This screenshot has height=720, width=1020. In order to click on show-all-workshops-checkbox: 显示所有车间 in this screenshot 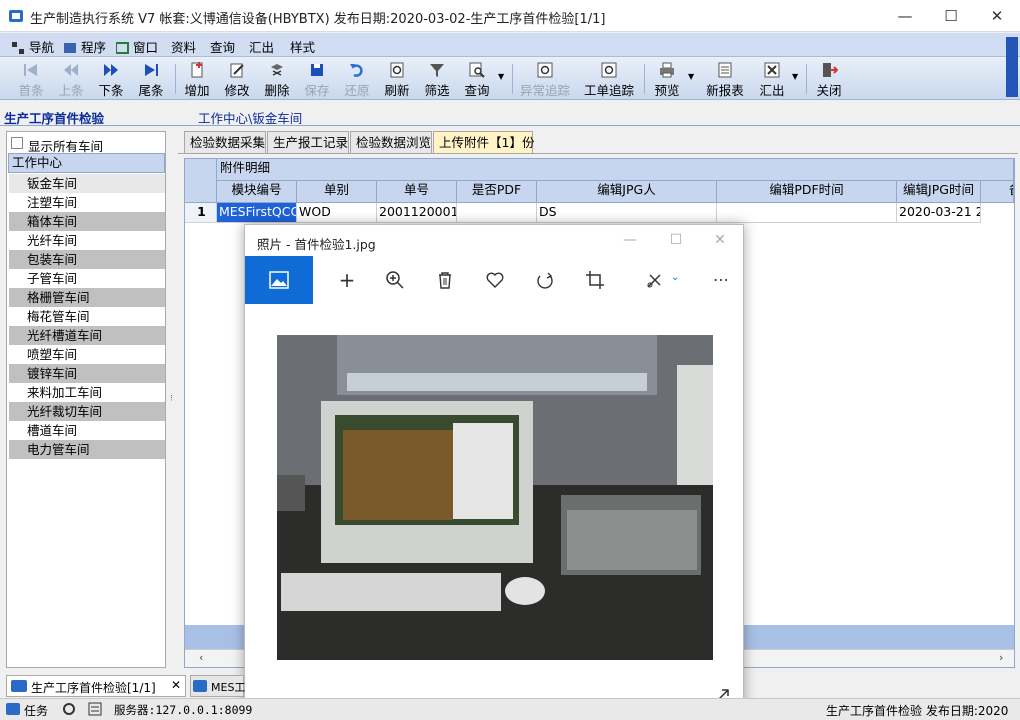, I will do `click(86, 144)`.